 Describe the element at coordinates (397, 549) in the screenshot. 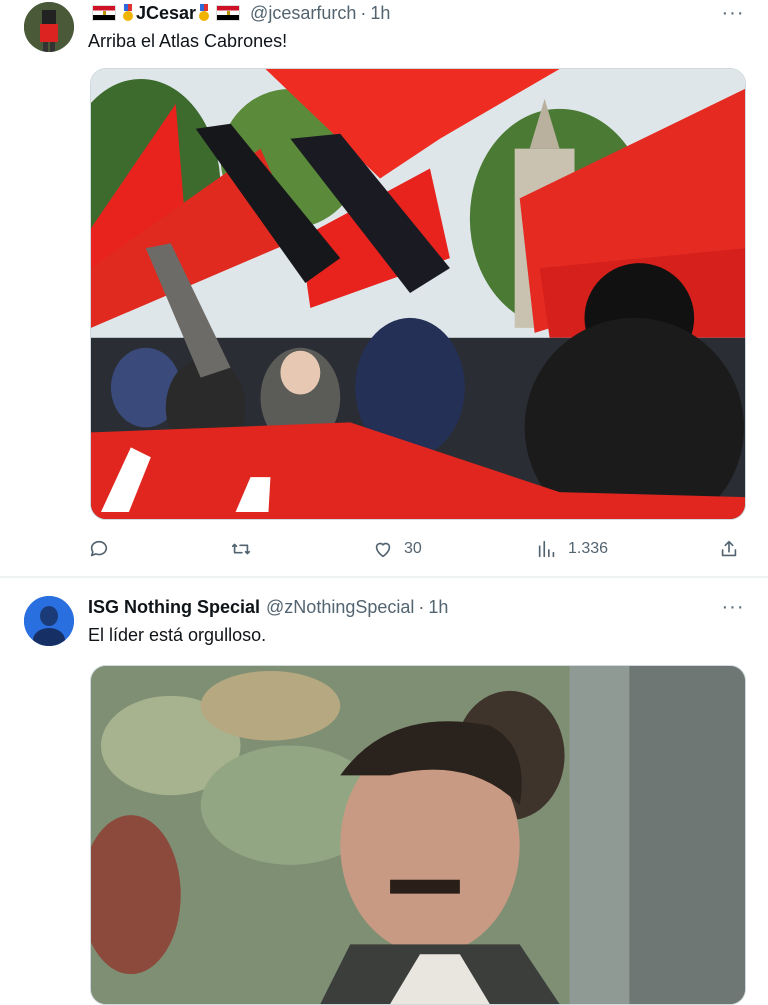

I see `like-button: 30` at that location.